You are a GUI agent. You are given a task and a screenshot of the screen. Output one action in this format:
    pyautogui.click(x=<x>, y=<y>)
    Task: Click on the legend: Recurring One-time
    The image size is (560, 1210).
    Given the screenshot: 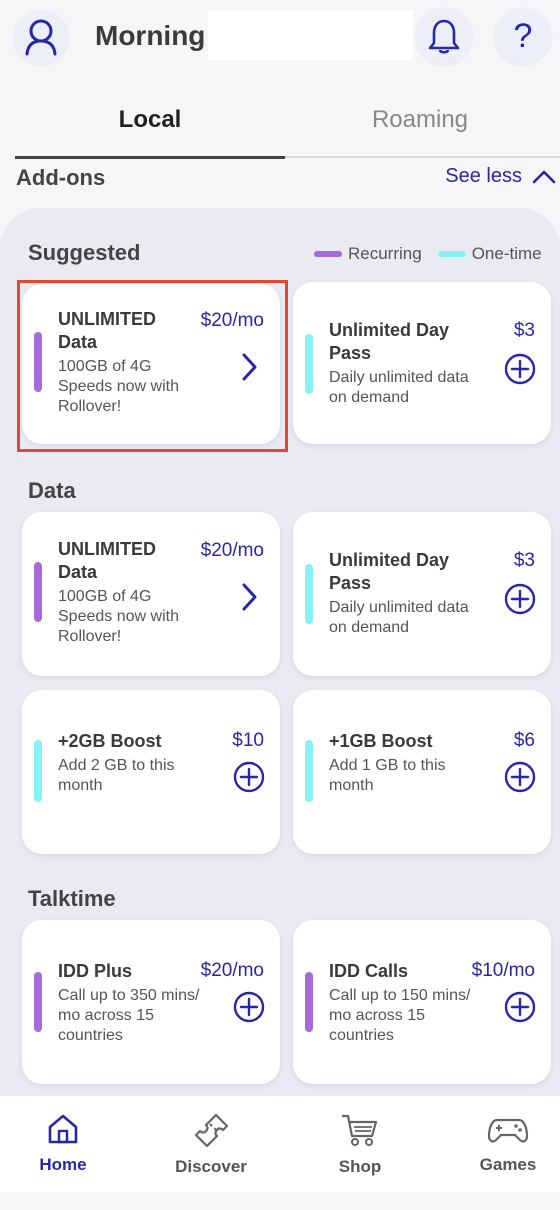 What is the action you would take?
    pyautogui.click(x=428, y=254)
    